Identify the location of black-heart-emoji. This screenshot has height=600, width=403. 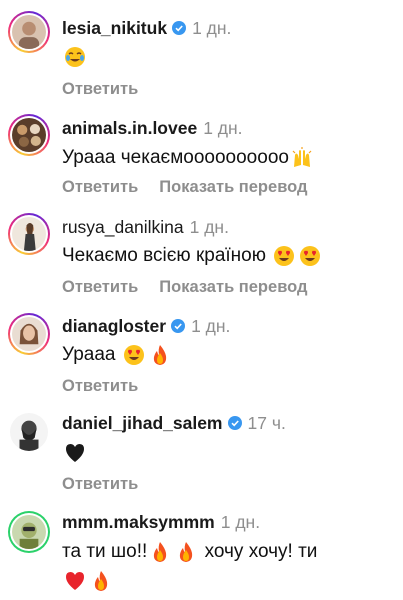
(75, 453).